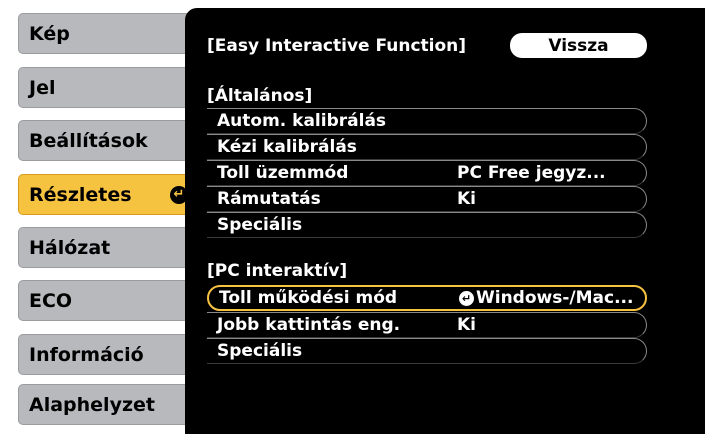 The image size is (723, 434). What do you see at coordinates (260, 96) in the screenshot?
I see `section-header-general: [Általános]` at bounding box center [260, 96].